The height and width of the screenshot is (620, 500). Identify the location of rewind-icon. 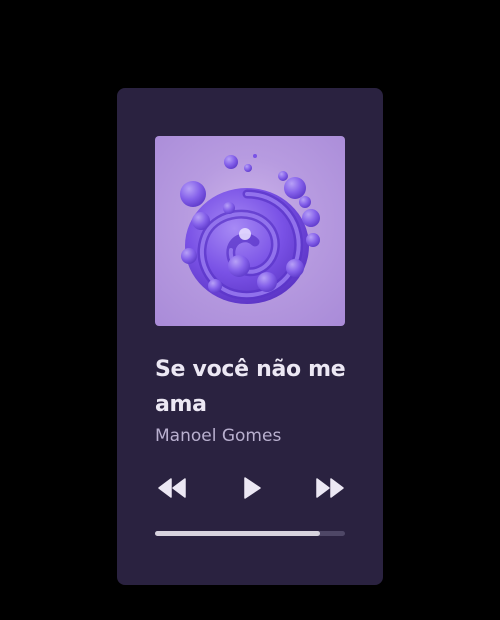
(172, 488).